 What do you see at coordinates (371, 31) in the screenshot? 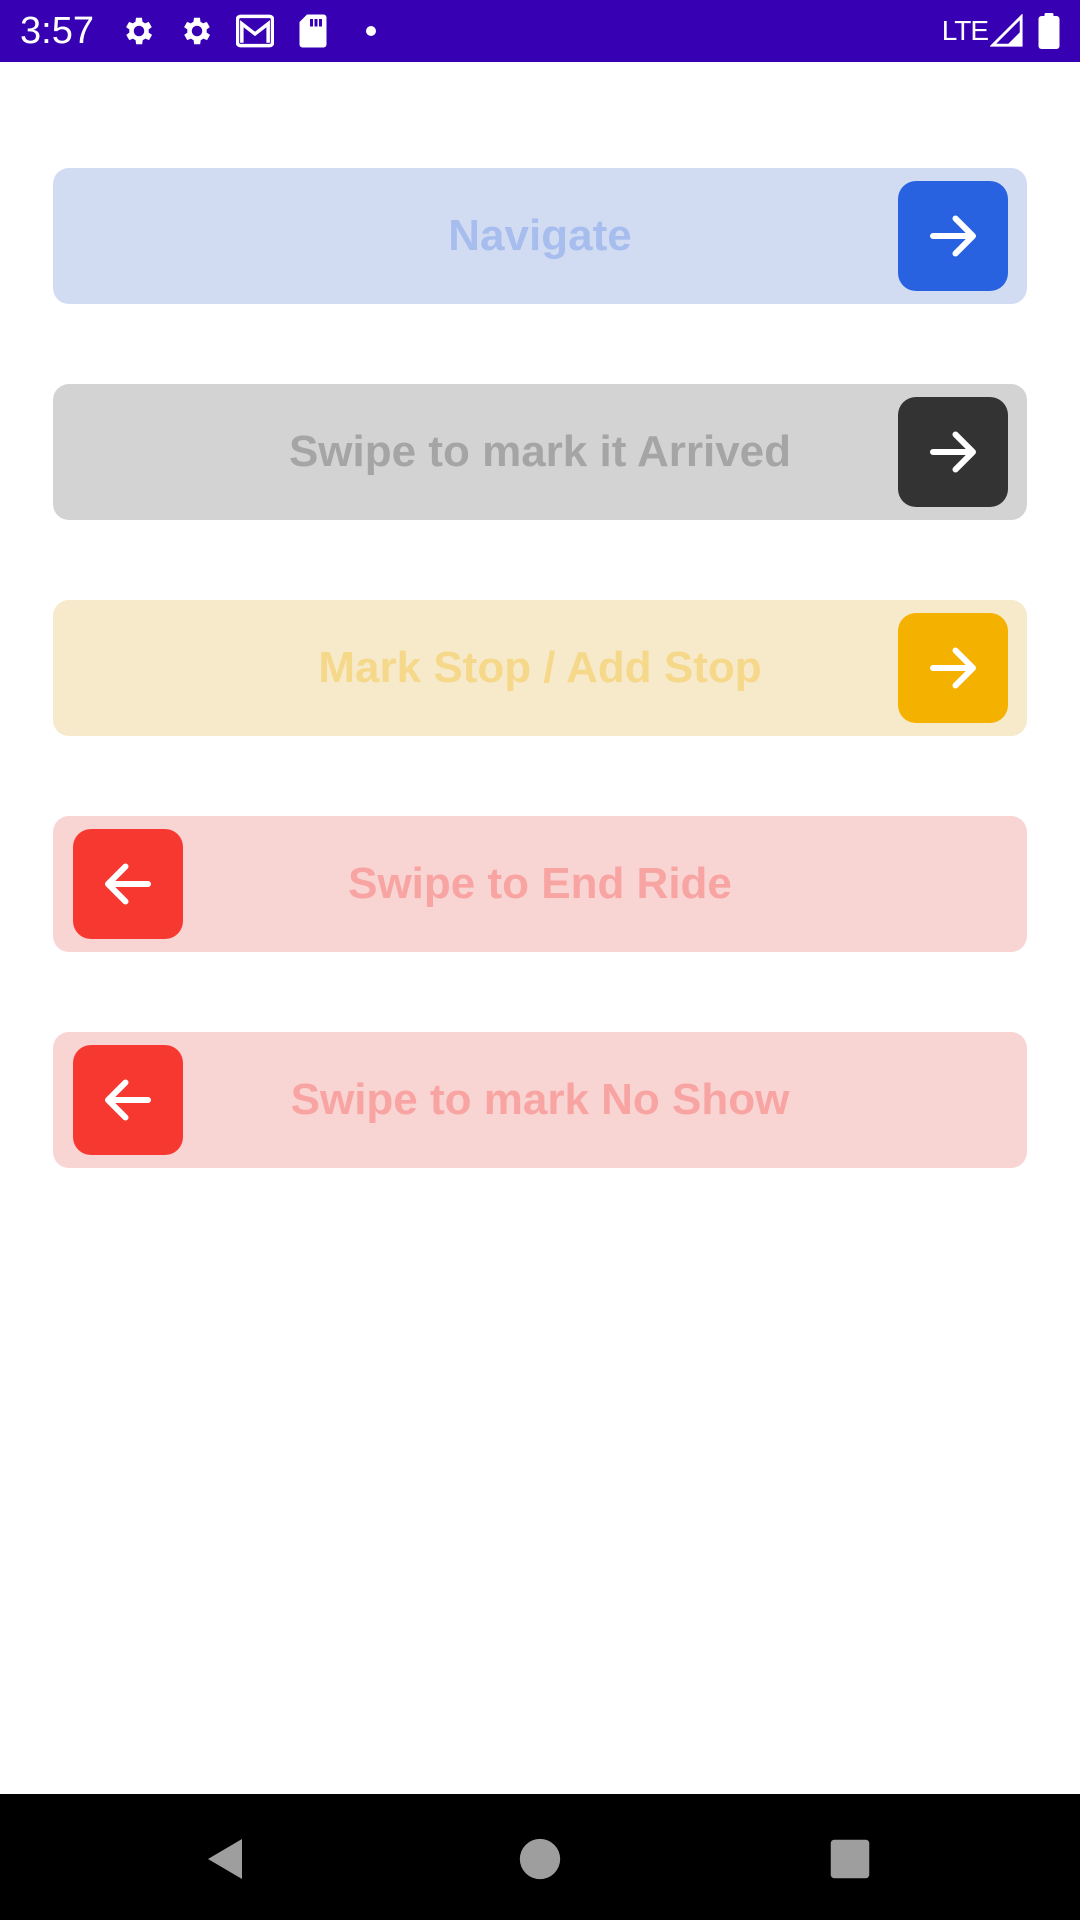
I see `notification-dot-icon` at bounding box center [371, 31].